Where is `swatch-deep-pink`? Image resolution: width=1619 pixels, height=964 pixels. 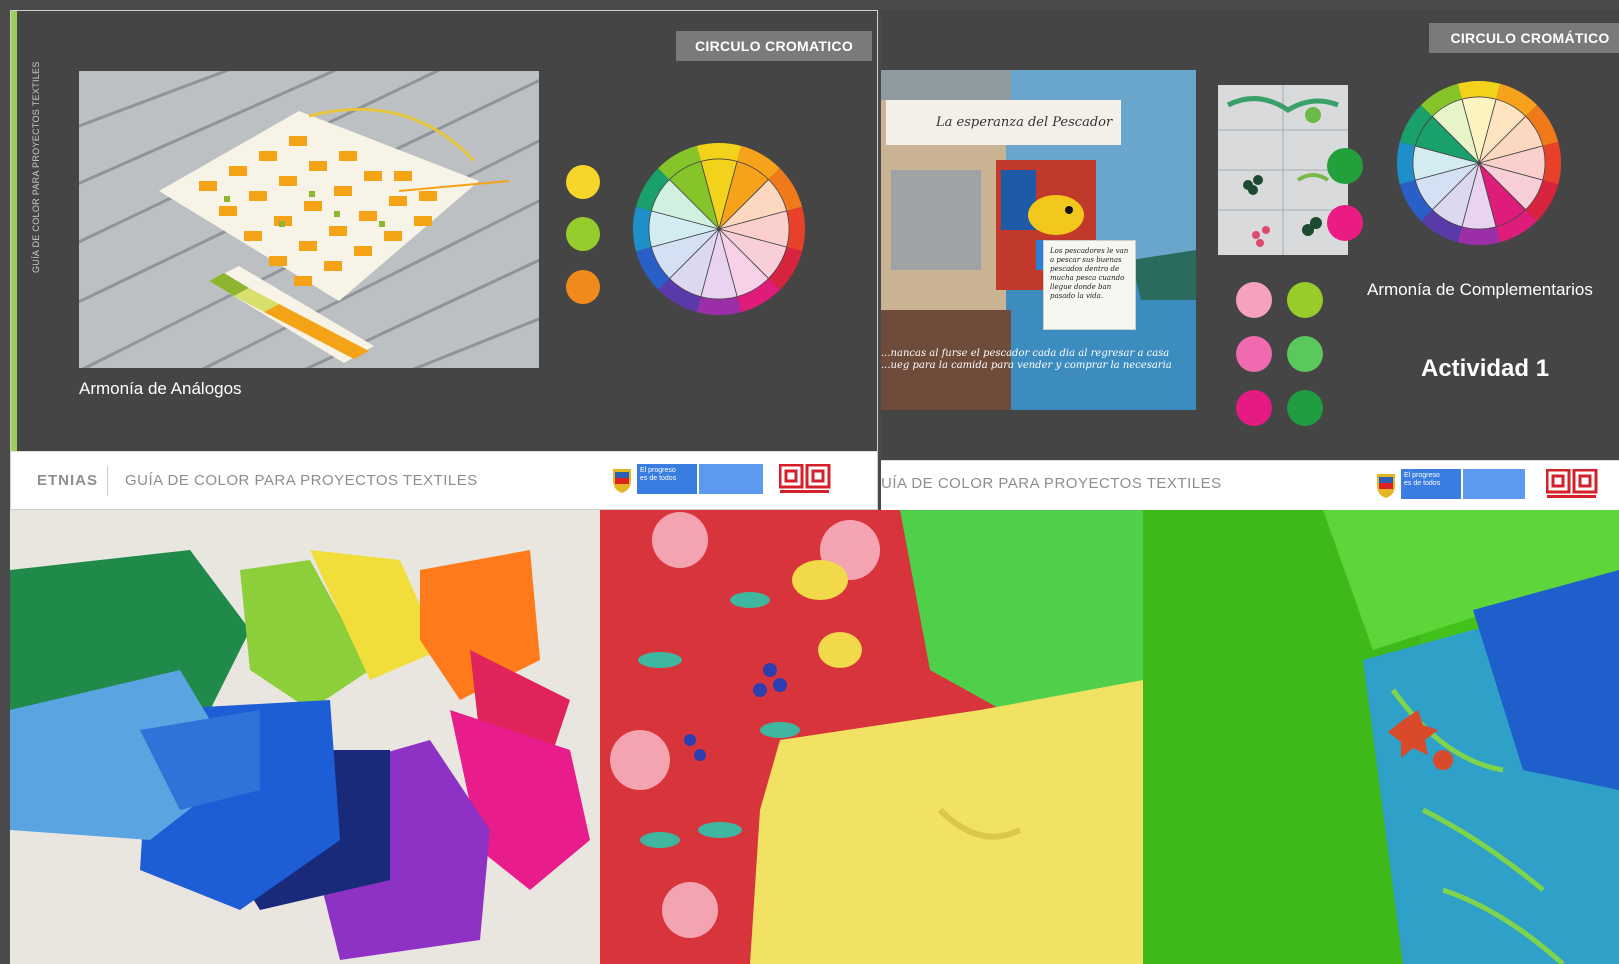 swatch-deep-pink is located at coordinates (1254, 408).